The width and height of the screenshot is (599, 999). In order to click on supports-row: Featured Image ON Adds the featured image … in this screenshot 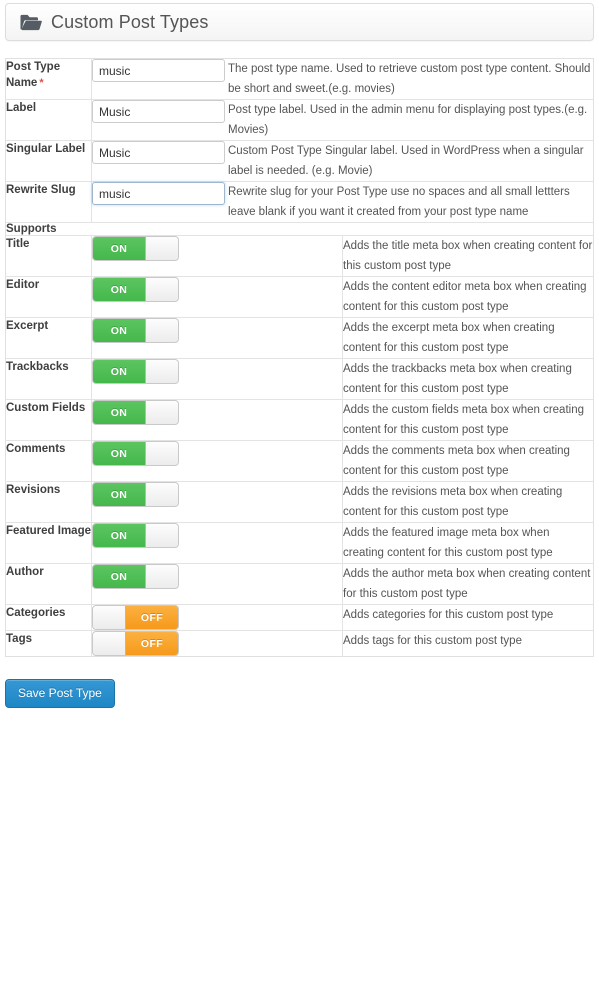, I will do `click(299, 543)`.